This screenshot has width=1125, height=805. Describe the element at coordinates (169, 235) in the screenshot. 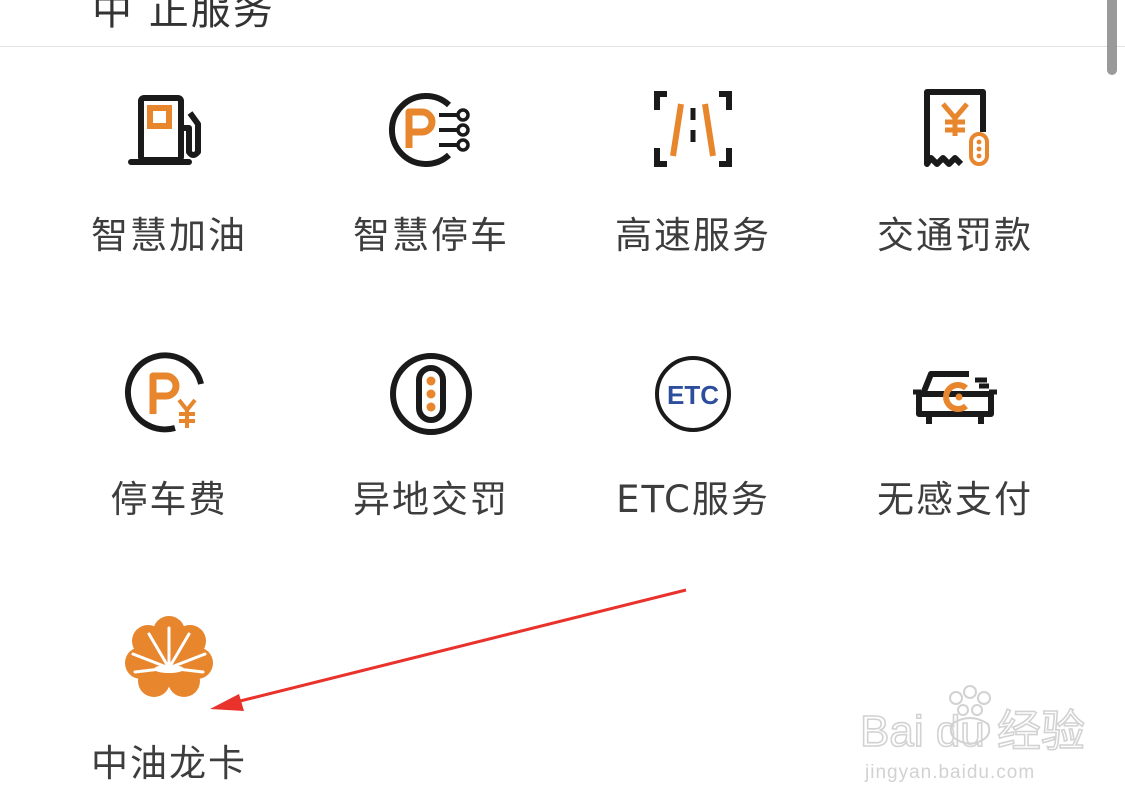

I see `service-label: 智慧加油` at that location.